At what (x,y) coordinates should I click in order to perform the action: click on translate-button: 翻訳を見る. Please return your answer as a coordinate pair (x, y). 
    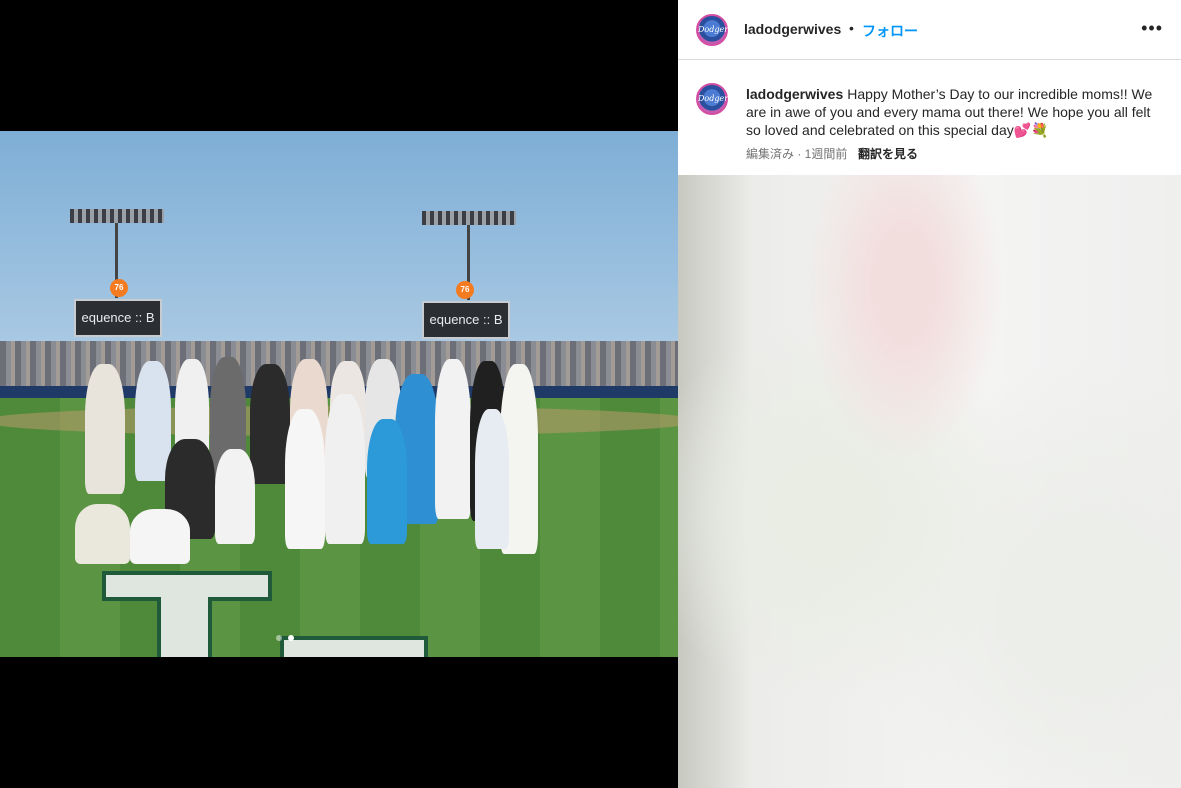
    Looking at the image, I should click on (888, 153).